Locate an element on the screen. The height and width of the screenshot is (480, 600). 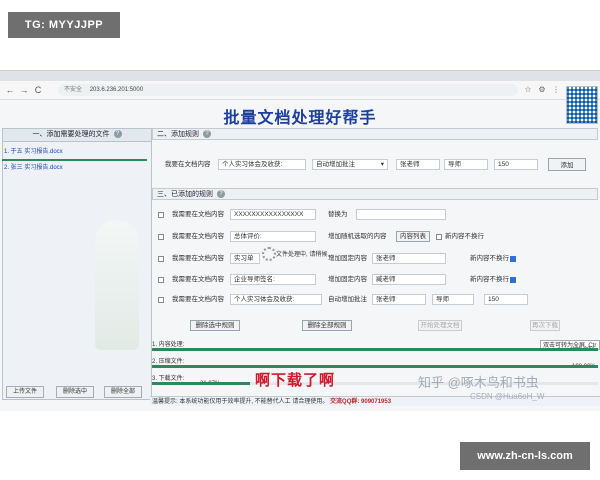
reload-icon: C is located at coordinates (38, 90).